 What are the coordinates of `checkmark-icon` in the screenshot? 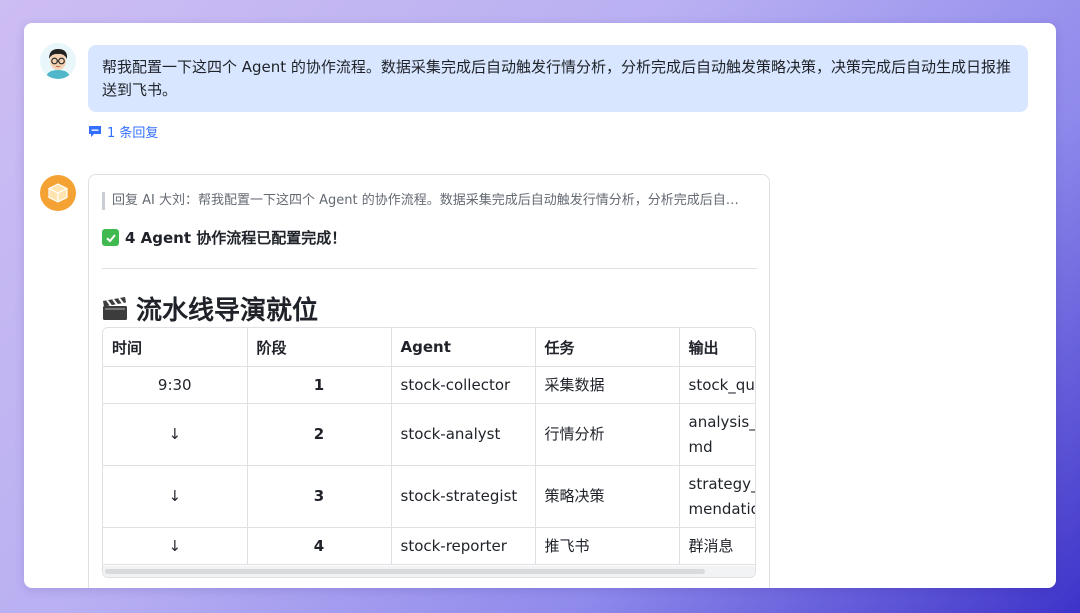 It's located at (110, 237).